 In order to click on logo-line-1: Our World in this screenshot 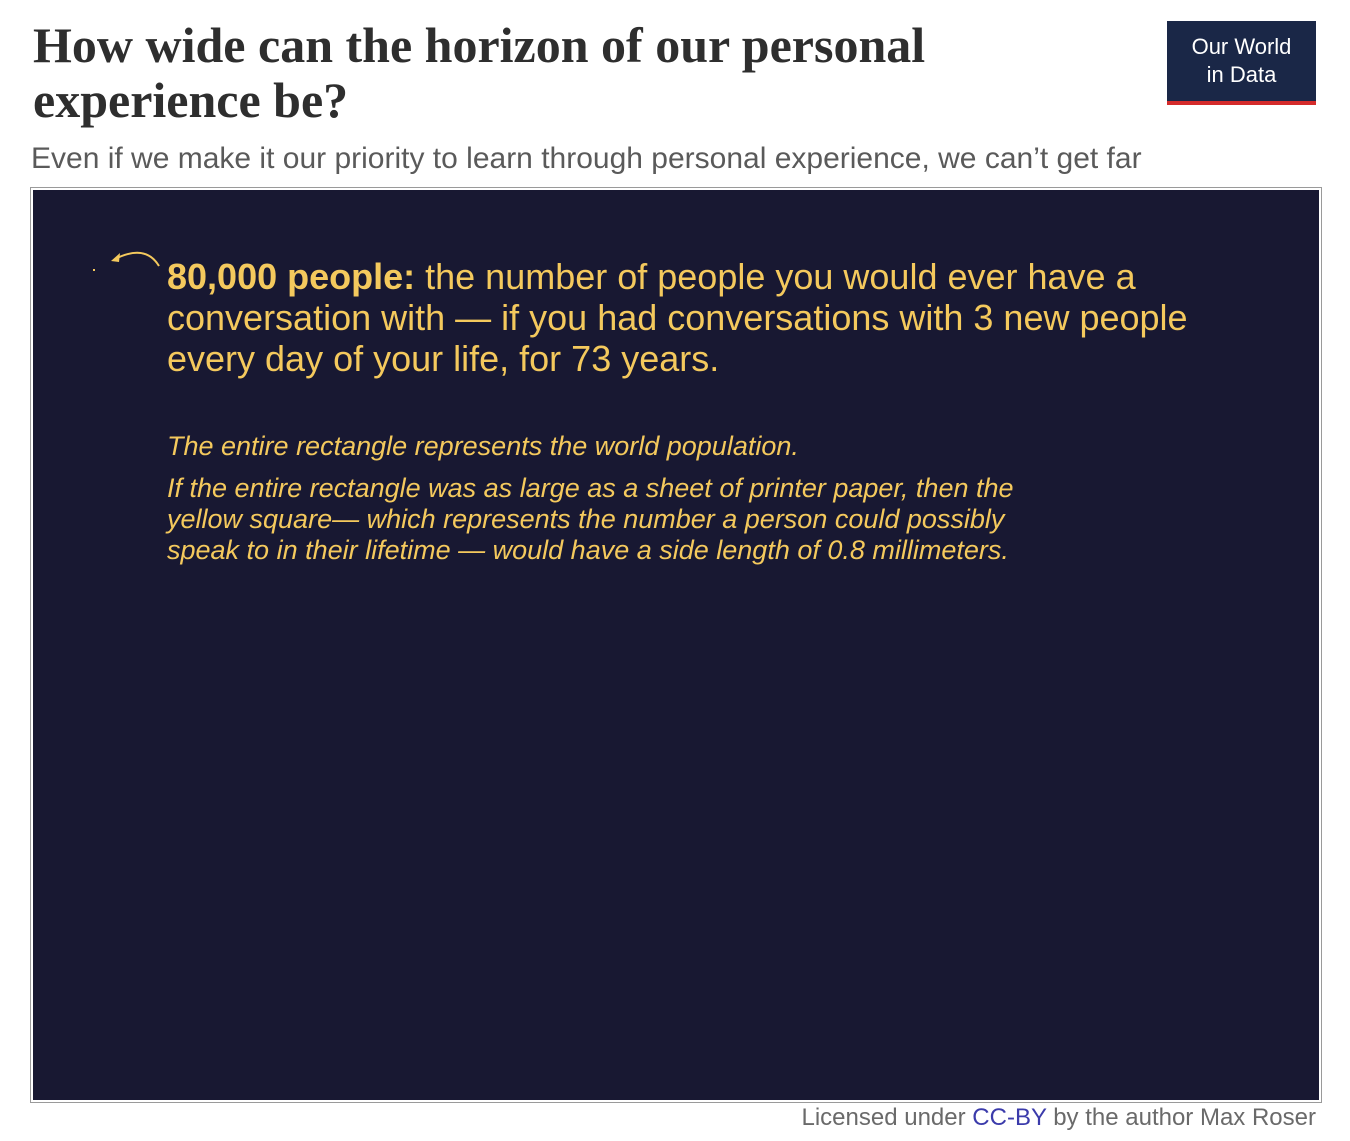, I will do `click(1241, 46)`.